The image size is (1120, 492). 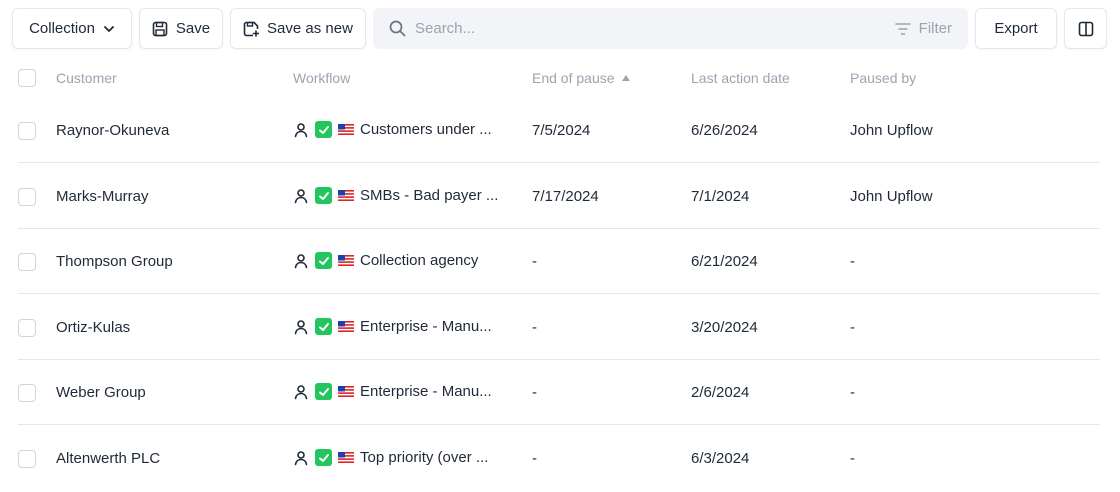 I want to click on customer-name: Weber Group, so click(x=101, y=392).